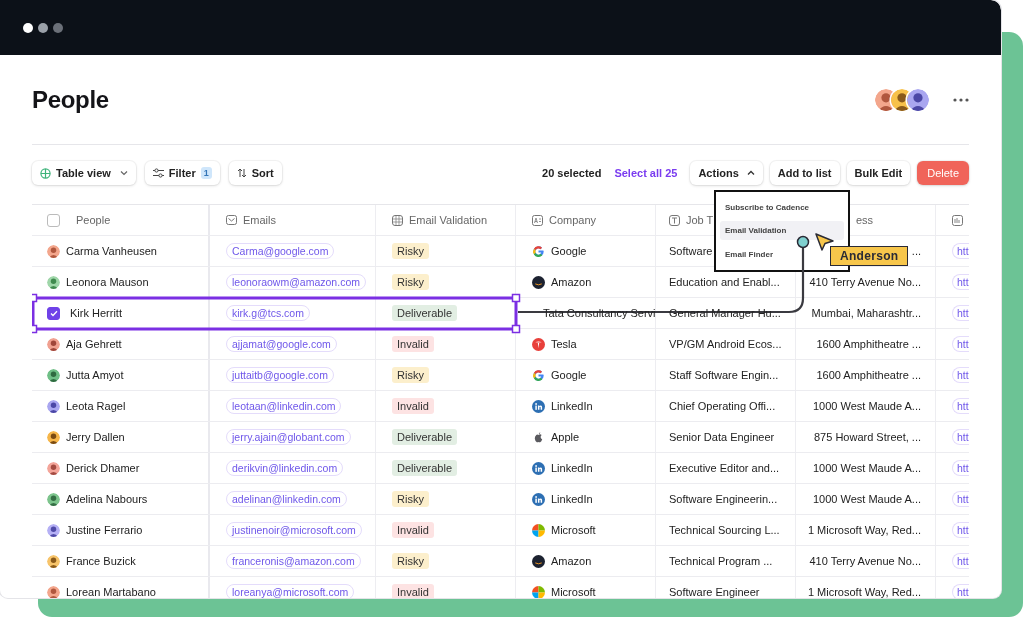  Describe the element at coordinates (84, 173) in the screenshot. I see `table-view-button: Table view` at that location.